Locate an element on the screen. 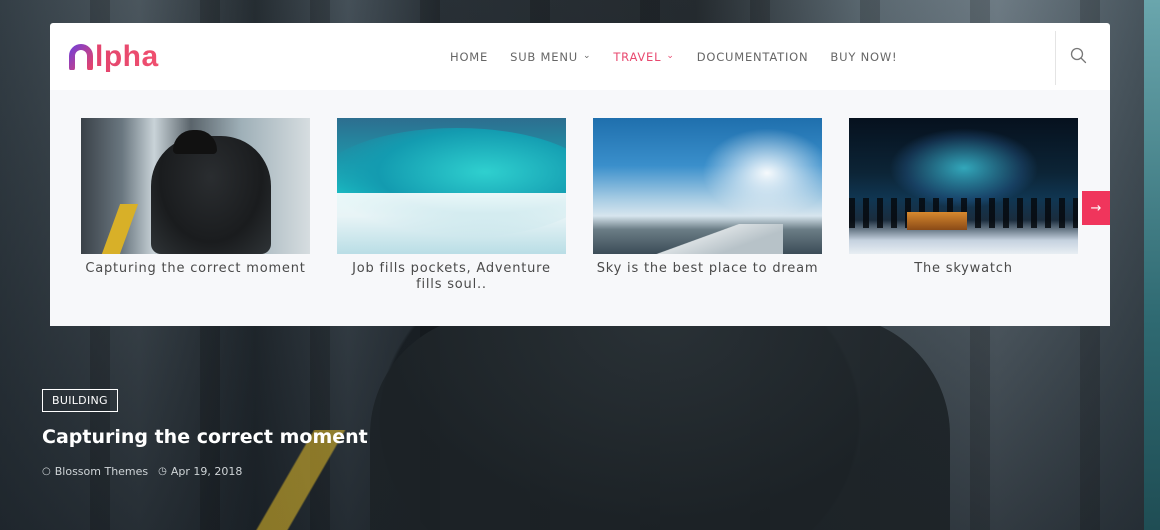 This screenshot has height=530, width=1160. post-date: ◷ Apr 19, 2018 is located at coordinates (200, 471).